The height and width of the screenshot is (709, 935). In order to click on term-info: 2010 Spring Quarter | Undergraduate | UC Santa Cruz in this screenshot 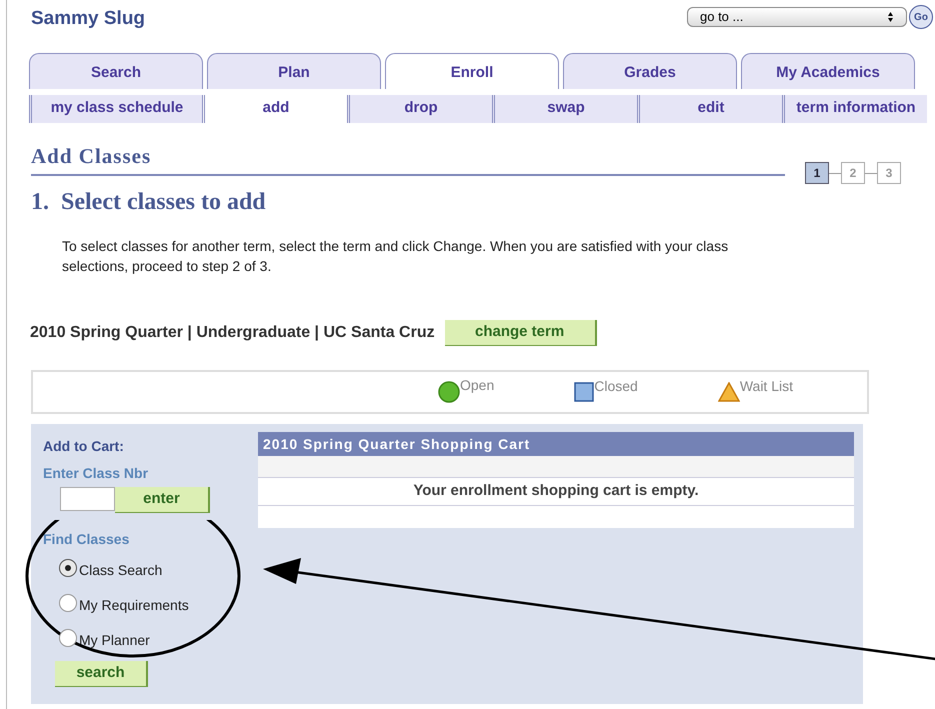, I will do `click(232, 333)`.